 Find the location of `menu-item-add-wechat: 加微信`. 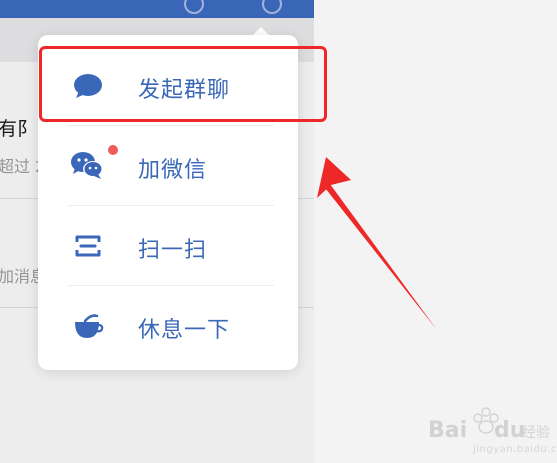

menu-item-add-wechat: 加微信 is located at coordinates (168, 165).